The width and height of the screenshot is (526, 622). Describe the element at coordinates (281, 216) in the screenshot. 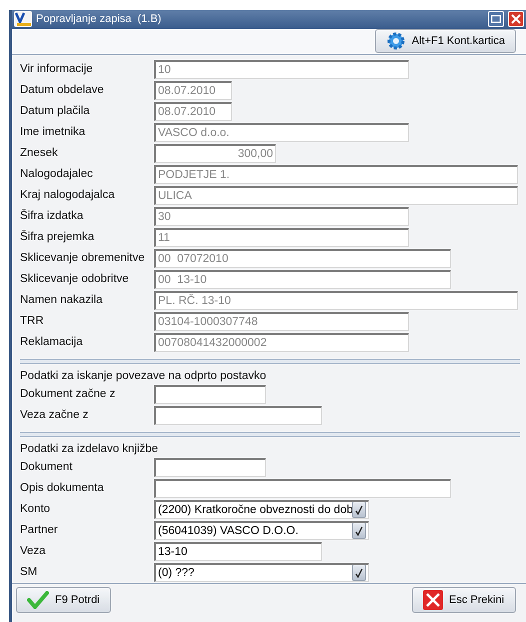

I see `input-field: 30` at that location.